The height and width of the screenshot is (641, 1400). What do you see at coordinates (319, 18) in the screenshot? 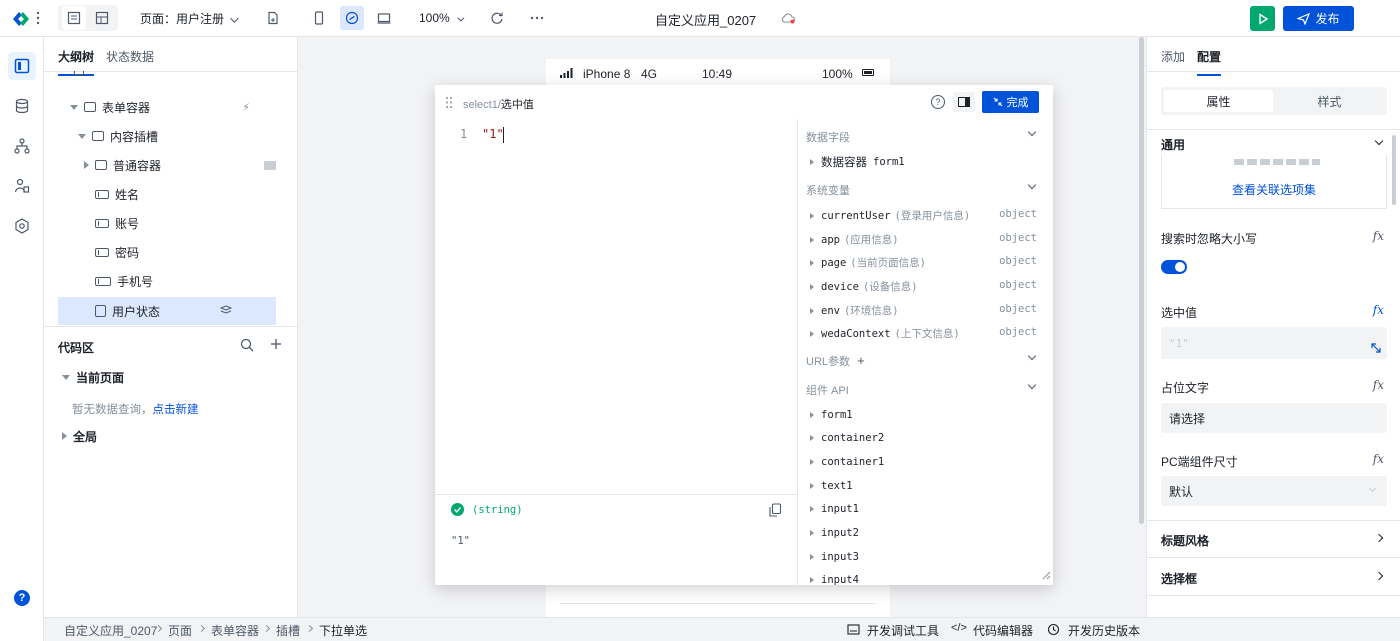
I see `mobile-preview-icon` at bounding box center [319, 18].